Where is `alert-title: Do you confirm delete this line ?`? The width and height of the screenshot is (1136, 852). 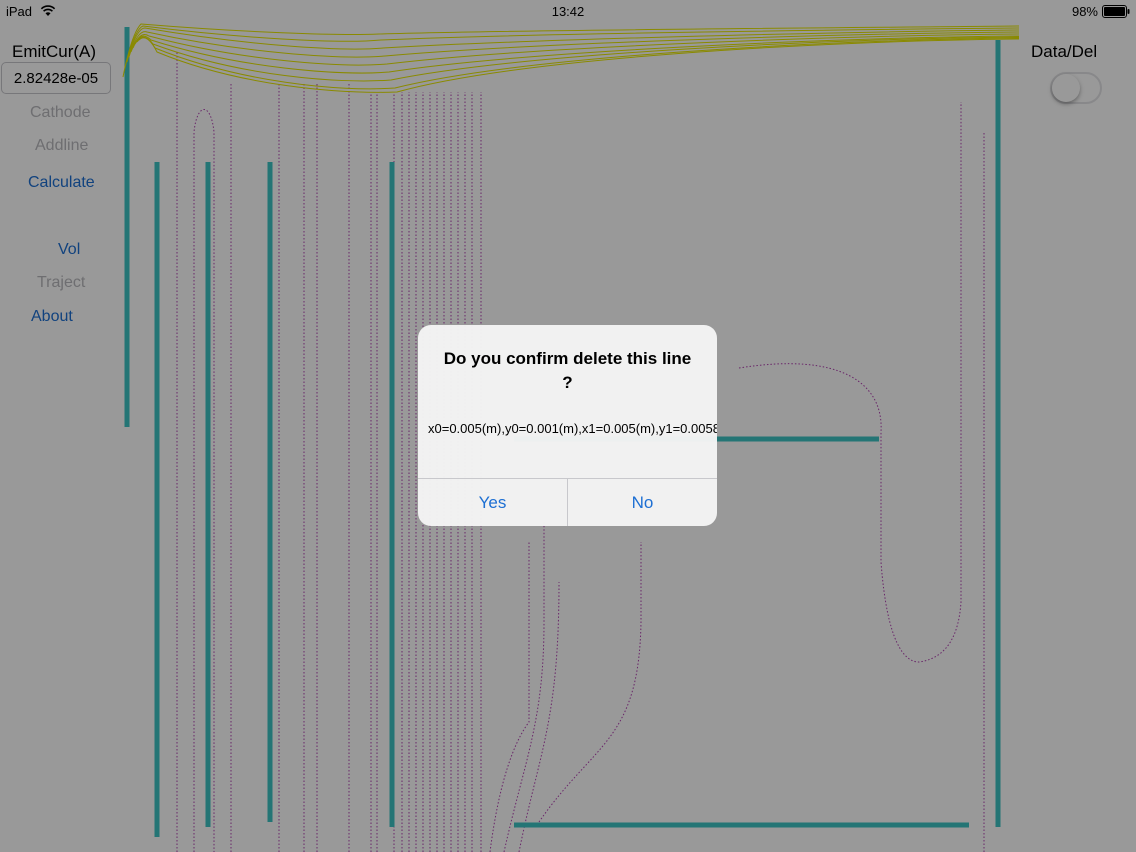 alert-title: Do you confirm delete this line ? is located at coordinates (567, 370).